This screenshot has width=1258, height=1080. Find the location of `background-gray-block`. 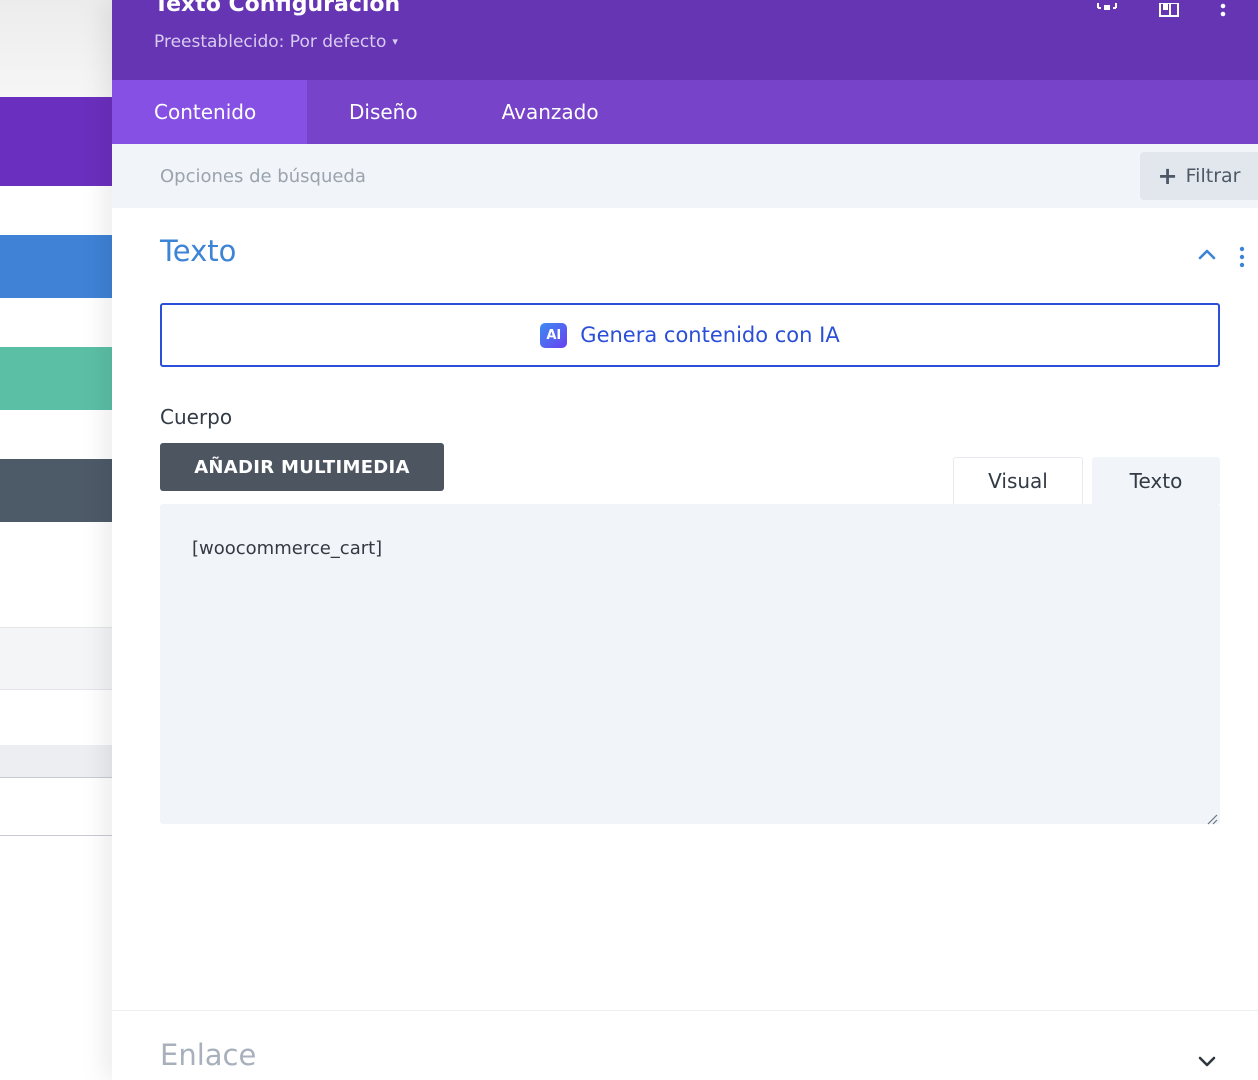

background-gray-block is located at coordinates (56, 490).